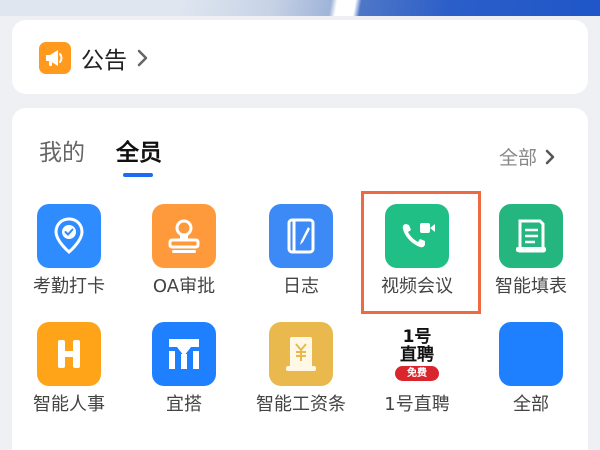 The width and height of the screenshot is (600, 450). Describe the element at coordinates (69, 286) in the screenshot. I see `app-label: 考勤打卡` at that location.